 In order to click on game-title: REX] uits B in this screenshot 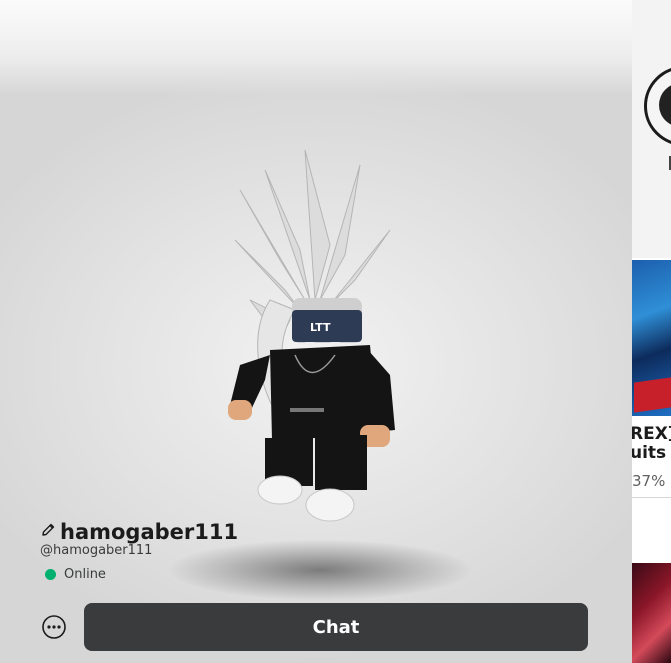, I will do `click(651, 444)`.